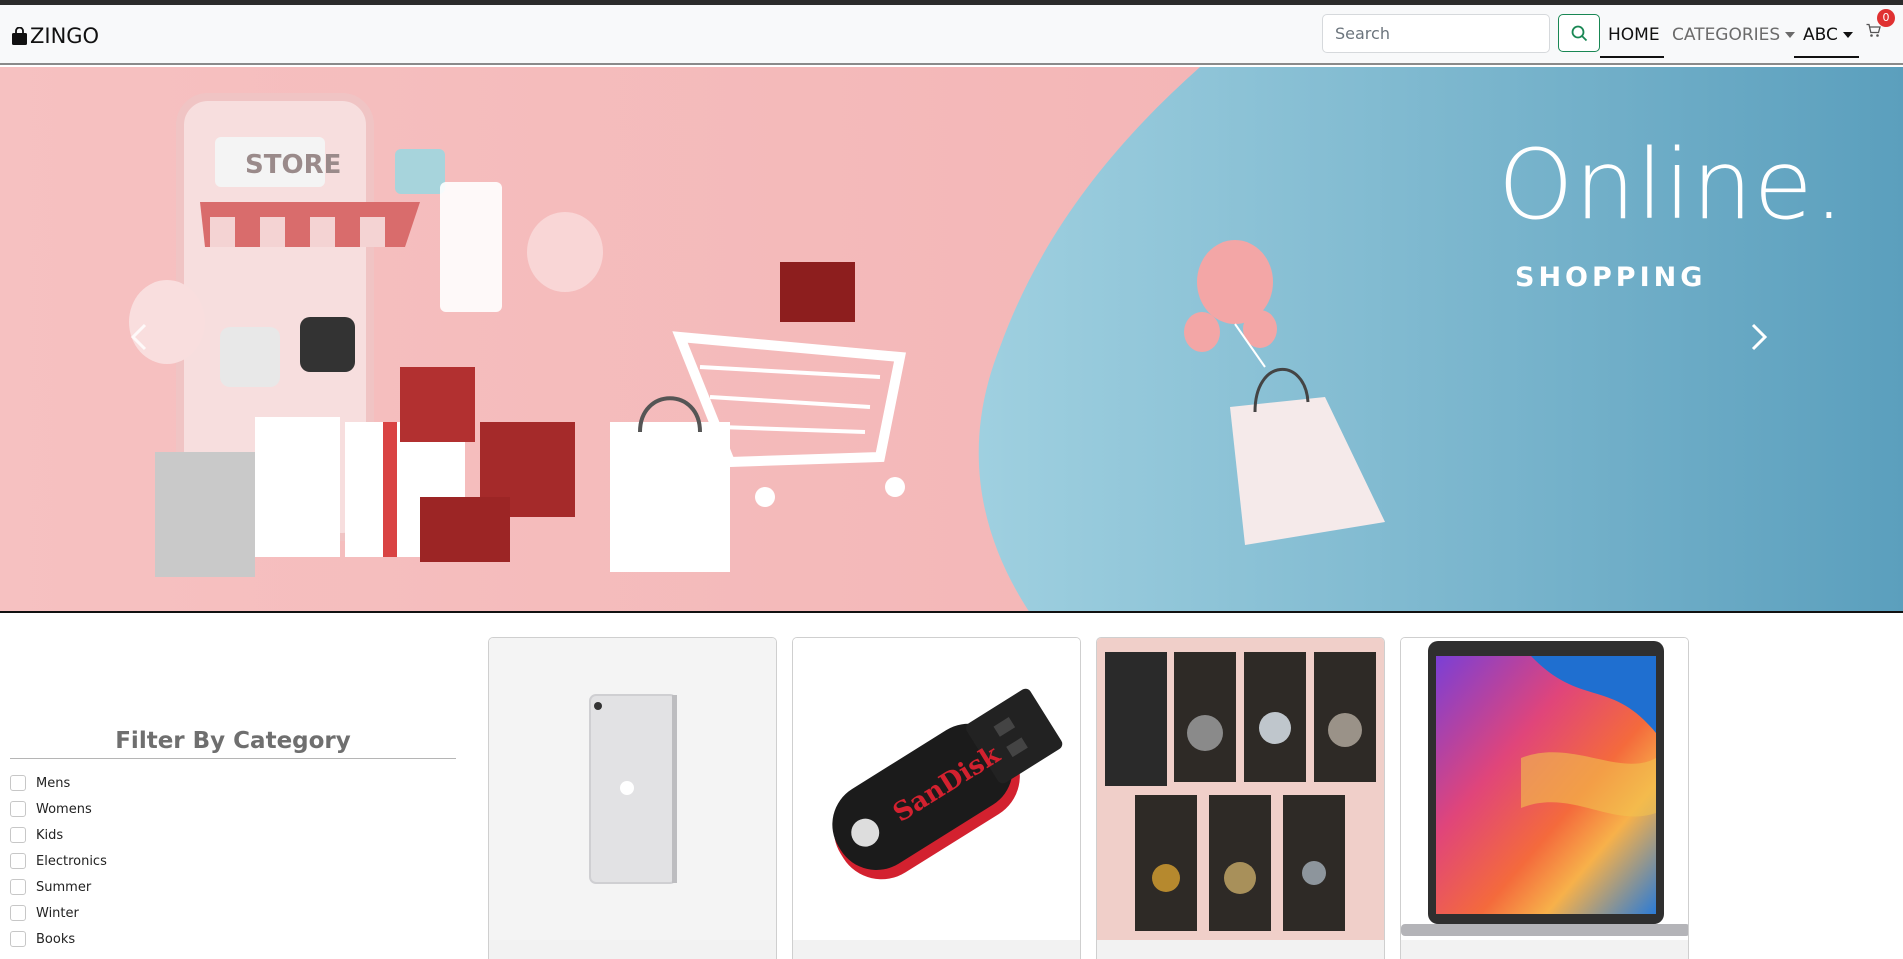 The height and width of the screenshot is (959, 1903). Describe the element at coordinates (1886, 18) in the screenshot. I see `cart-count-badge: 0` at that location.